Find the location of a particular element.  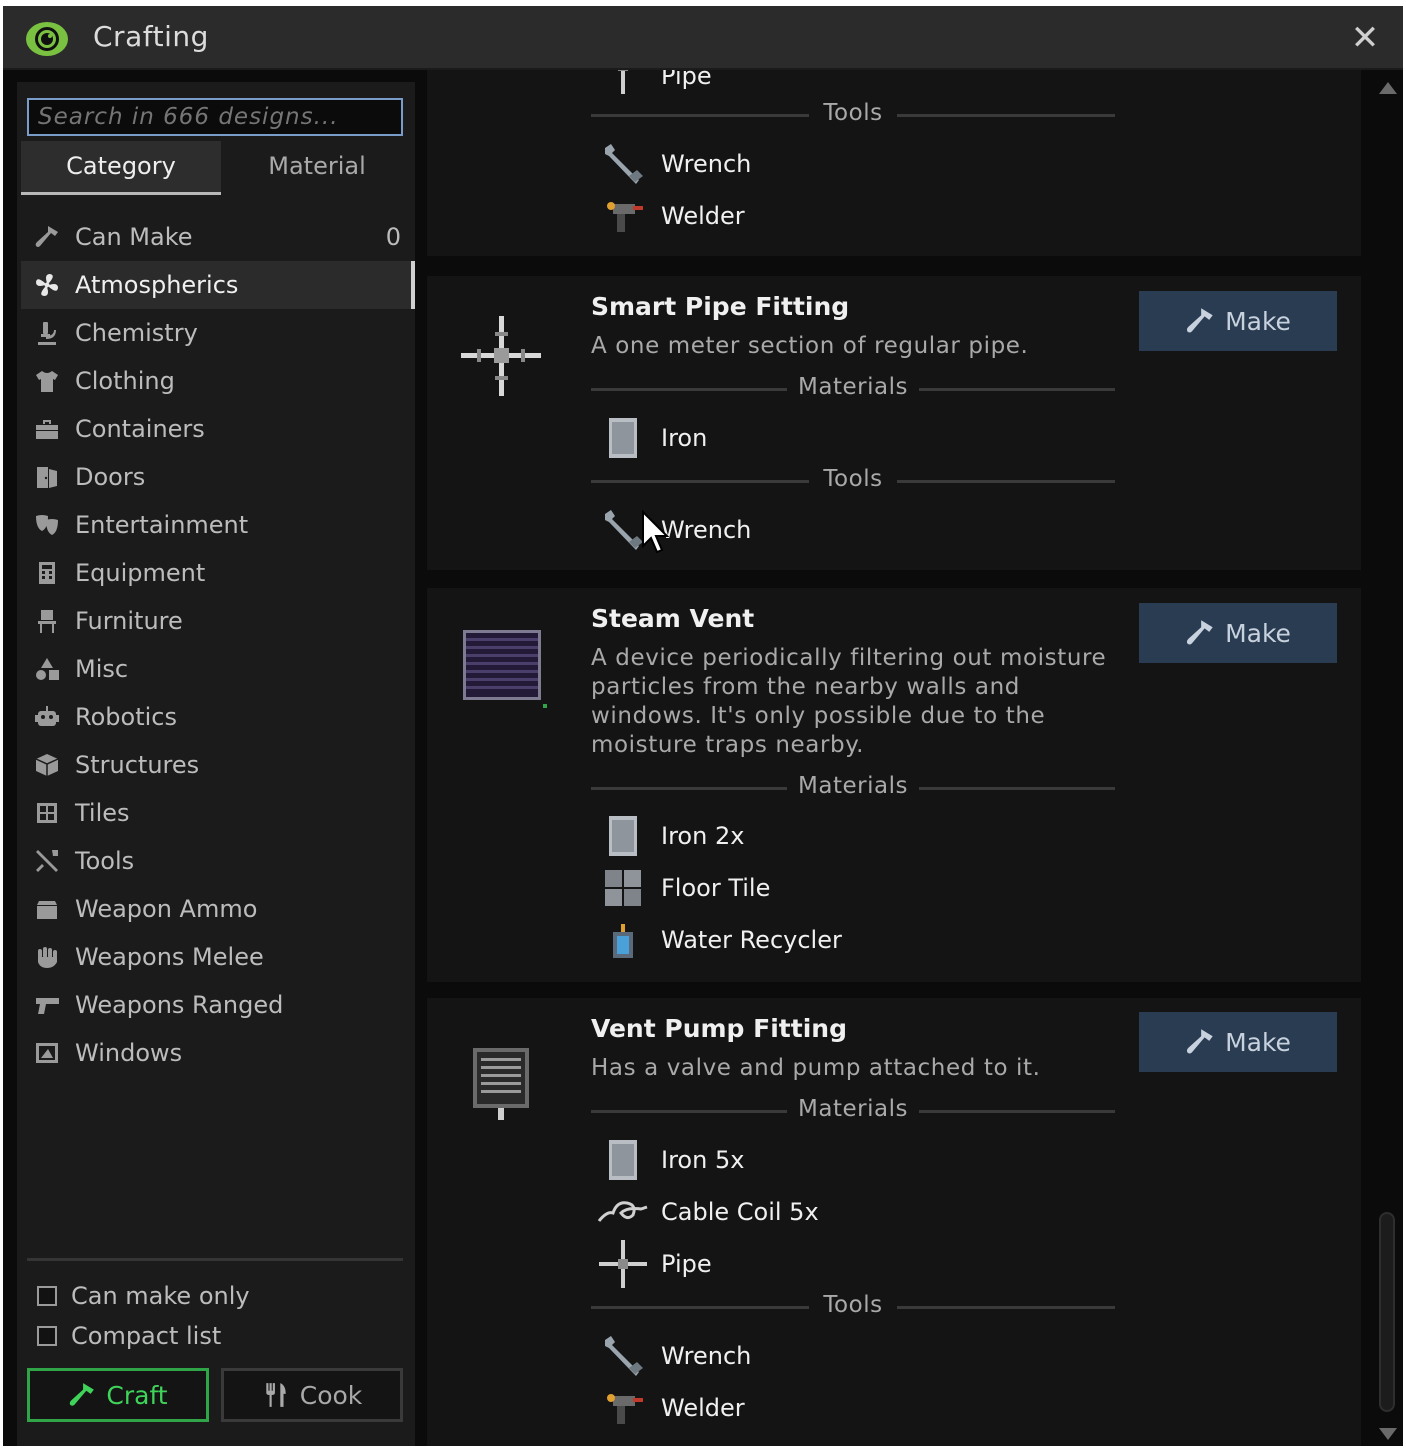

pipe-fitting-icon is located at coordinates (501, 356).